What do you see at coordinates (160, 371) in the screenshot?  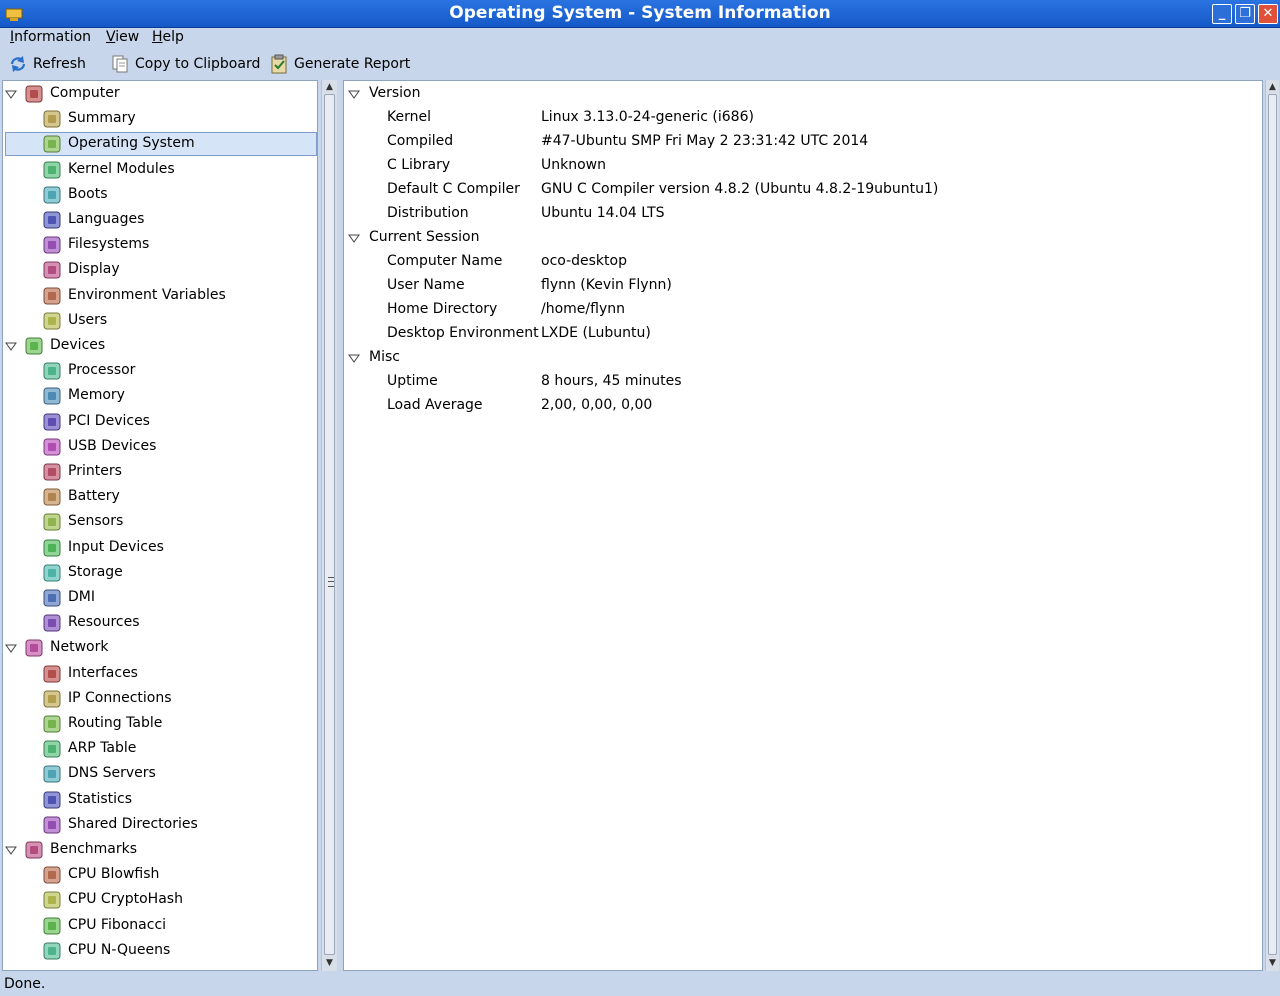 I see `tree-item: Processor` at bounding box center [160, 371].